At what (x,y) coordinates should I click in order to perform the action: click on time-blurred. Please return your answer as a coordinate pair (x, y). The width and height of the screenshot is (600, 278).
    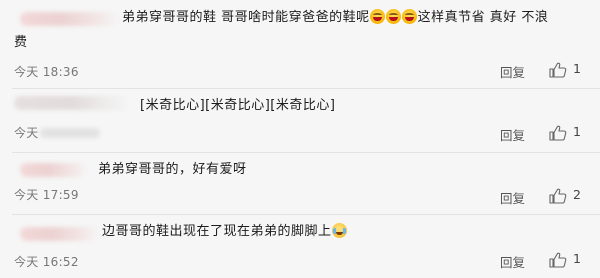
    Looking at the image, I should click on (70, 133).